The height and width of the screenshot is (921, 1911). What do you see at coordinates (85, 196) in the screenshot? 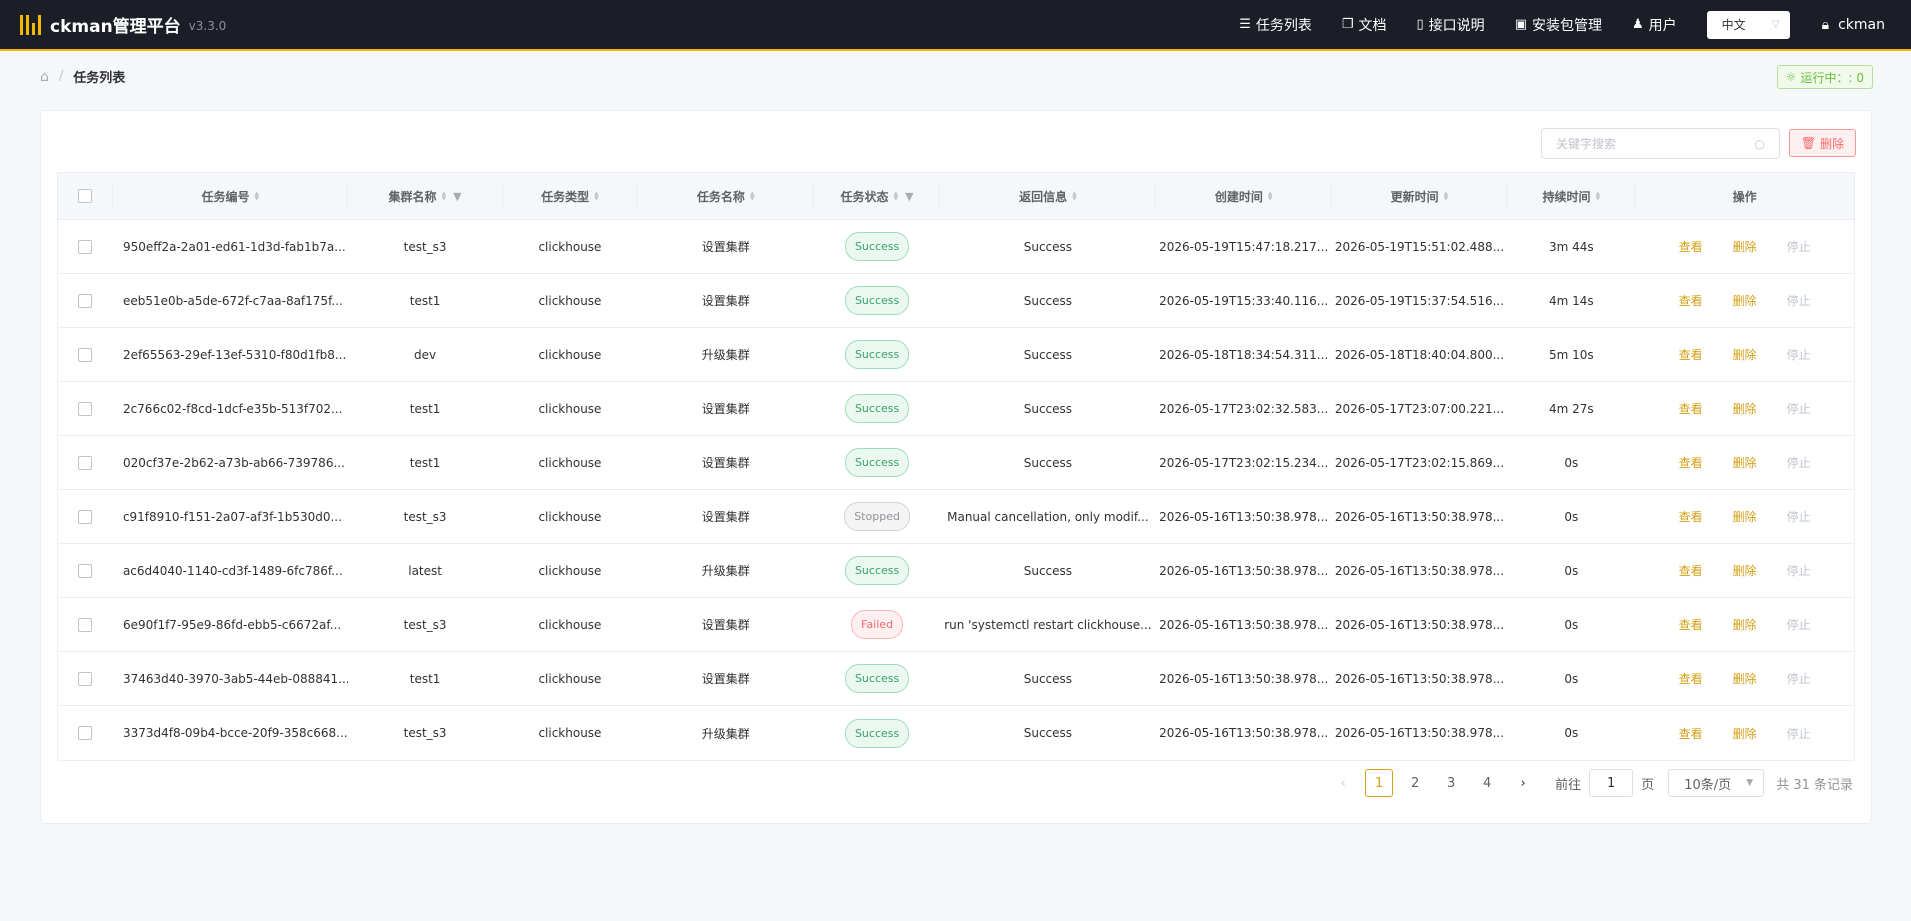
I see `select-all-checkbox` at bounding box center [85, 196].